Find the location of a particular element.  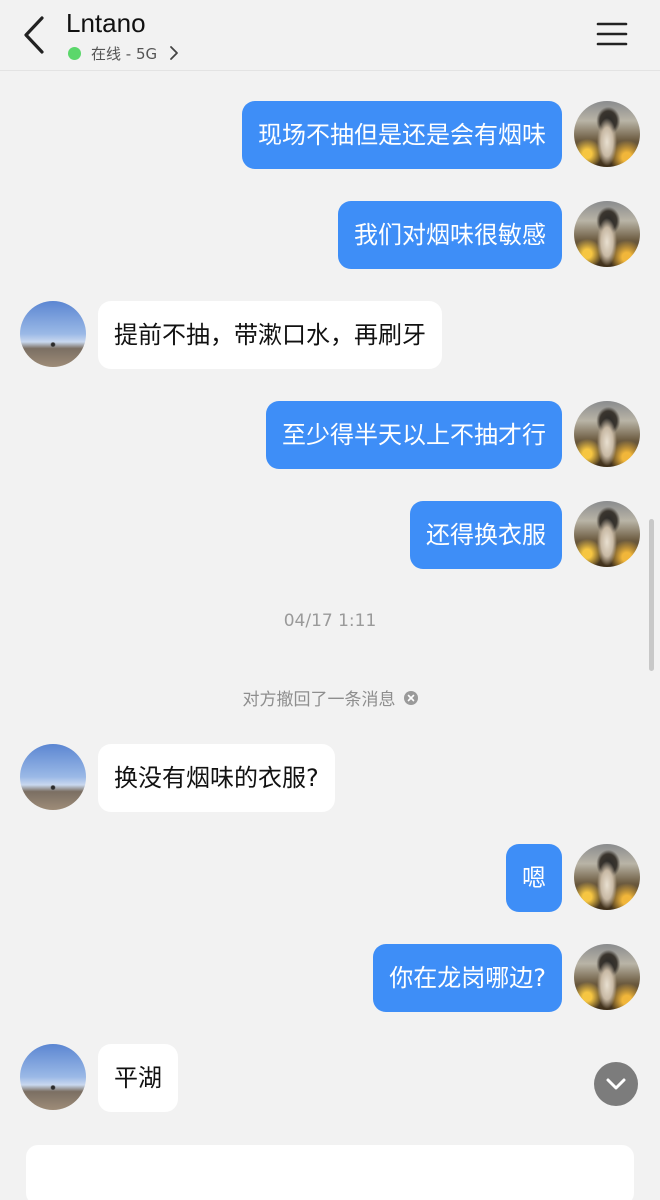

message-bubble-outgoing: 现场不抽但是还是会有烟味 is located at coordinates (402, 135).